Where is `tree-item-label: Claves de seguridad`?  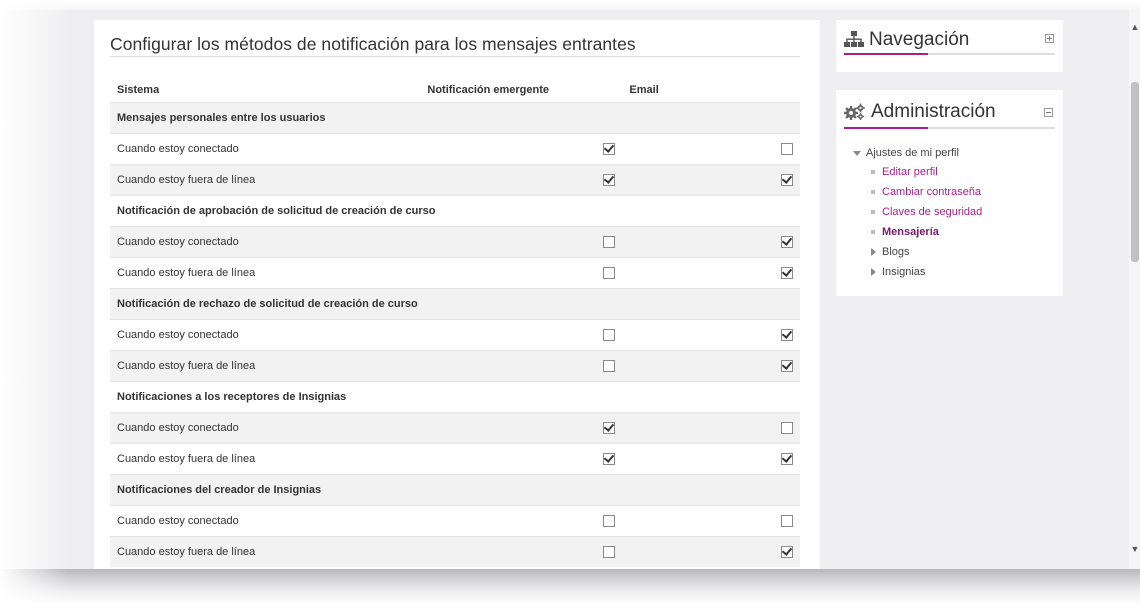
tree-item-label: Claves de seguridad is located at coordinates (932, 212).